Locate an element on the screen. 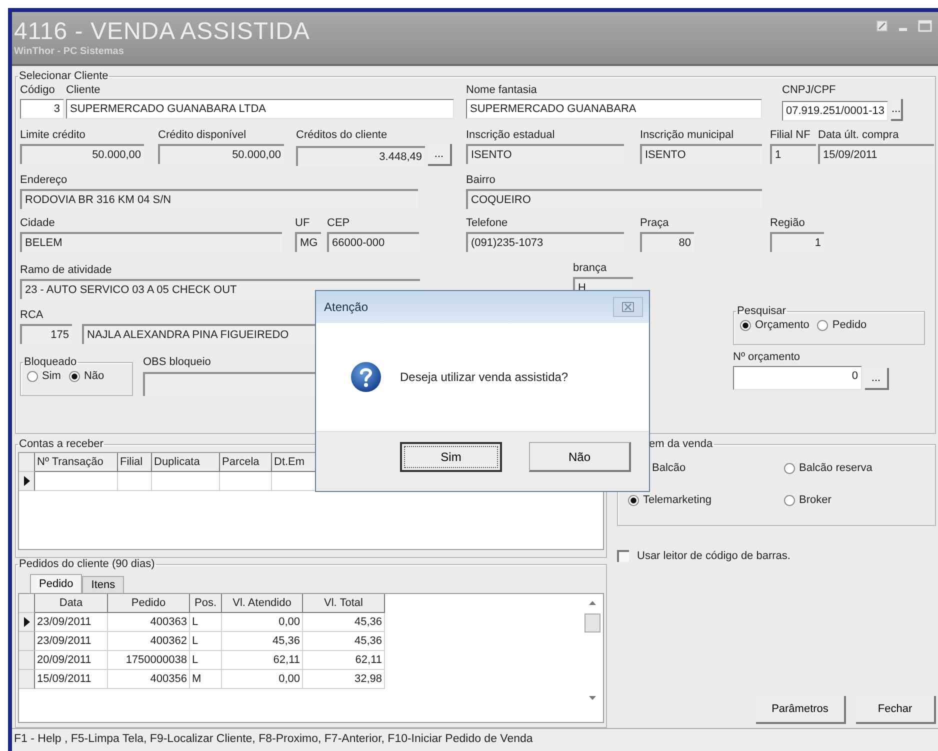  row-pointer-icon is located at coordinates (27, 622).